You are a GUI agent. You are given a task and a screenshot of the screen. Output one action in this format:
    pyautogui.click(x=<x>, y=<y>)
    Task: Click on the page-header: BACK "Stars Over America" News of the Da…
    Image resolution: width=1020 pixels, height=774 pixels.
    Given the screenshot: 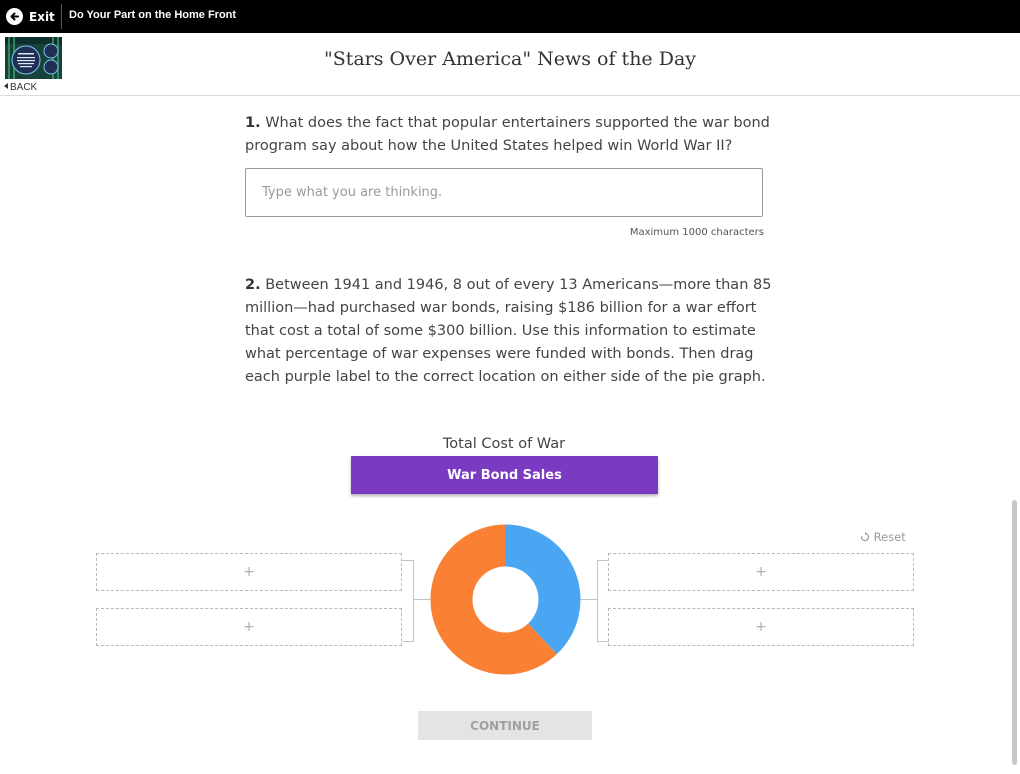 What is the action you would take?
    pyautogui.click(x=510, y=64)
    